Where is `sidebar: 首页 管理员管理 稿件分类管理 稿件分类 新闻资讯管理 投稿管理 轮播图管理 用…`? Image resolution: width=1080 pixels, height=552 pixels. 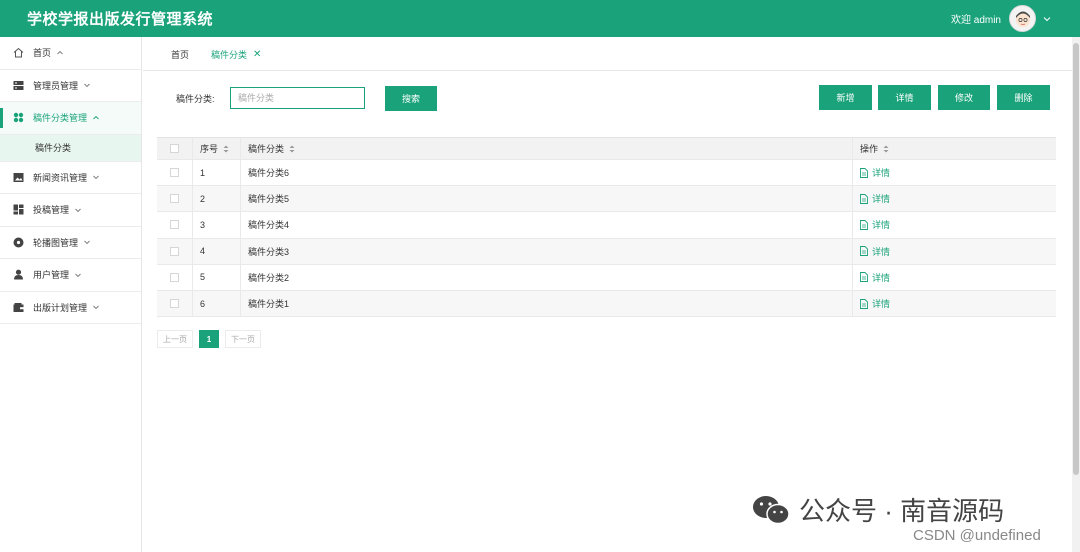
sidebar: 首页 管理员管理 稿件分类管理 稿件分类 新闻资讯管理 投稿管理 轮播图管理 用… is located at coordinates (71, 294).